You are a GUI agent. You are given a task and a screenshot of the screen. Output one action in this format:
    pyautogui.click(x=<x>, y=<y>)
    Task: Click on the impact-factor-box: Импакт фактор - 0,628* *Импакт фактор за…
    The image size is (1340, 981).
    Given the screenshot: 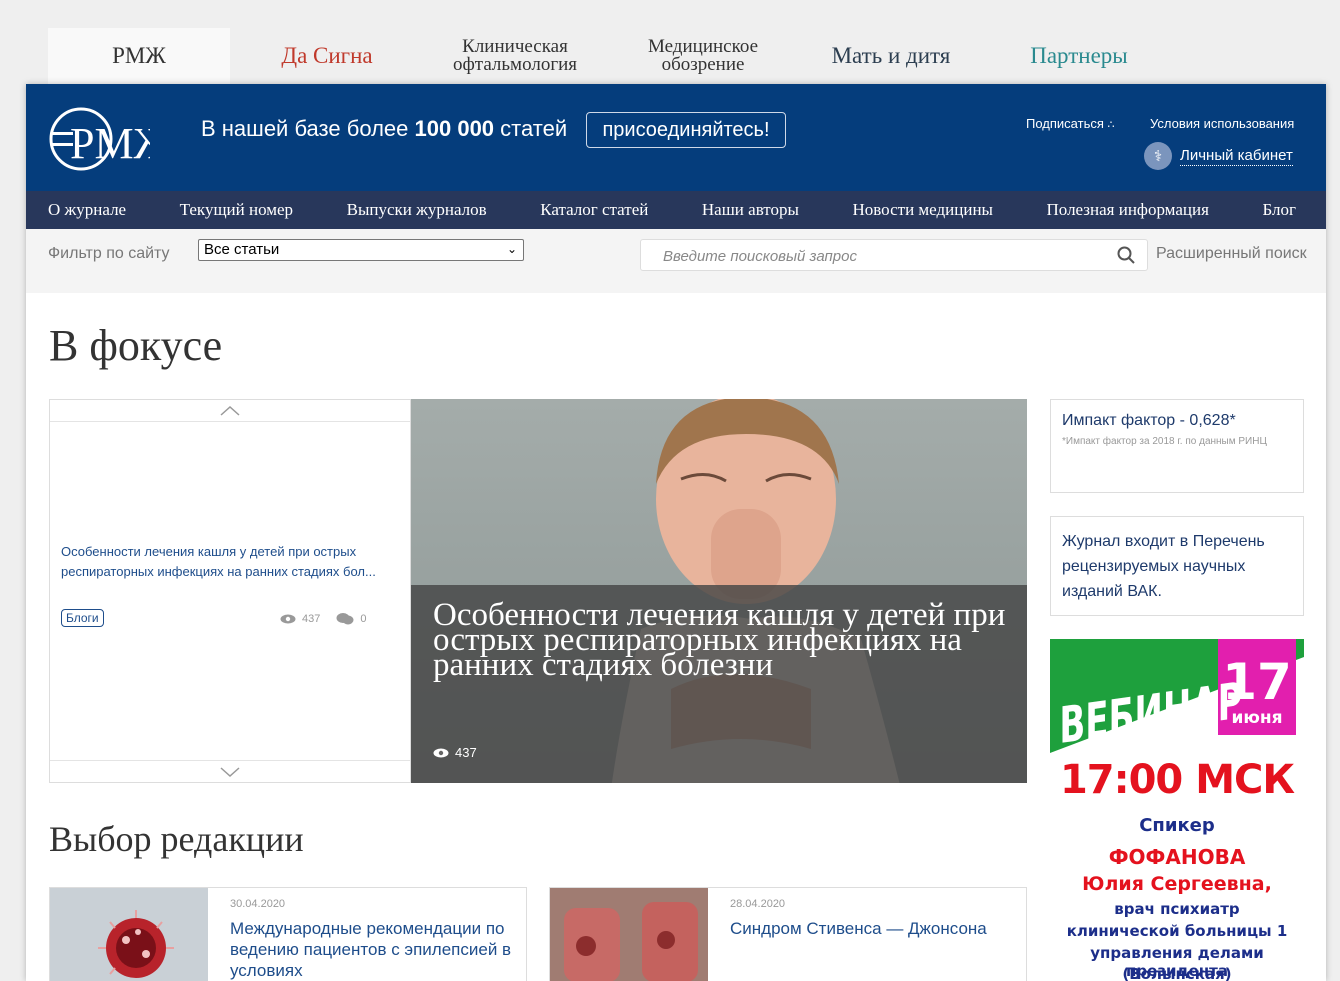 What is the action you would take?
    pyautogui.click(x=1177, y=446)
    